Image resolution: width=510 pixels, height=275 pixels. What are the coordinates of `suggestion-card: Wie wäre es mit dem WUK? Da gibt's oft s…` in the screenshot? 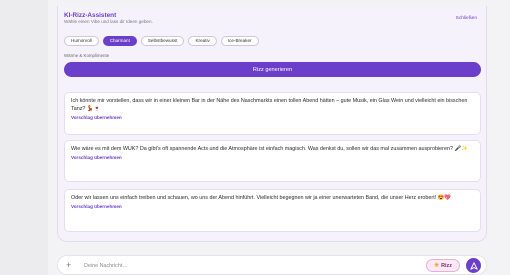 It's located at (272, 161).